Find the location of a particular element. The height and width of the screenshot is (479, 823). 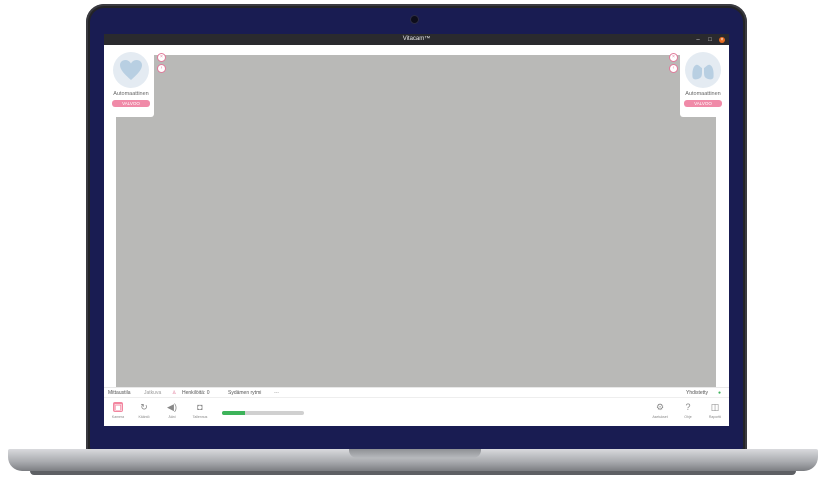

camera-button: ▣ Kamera is located at coordinates (118, 413).